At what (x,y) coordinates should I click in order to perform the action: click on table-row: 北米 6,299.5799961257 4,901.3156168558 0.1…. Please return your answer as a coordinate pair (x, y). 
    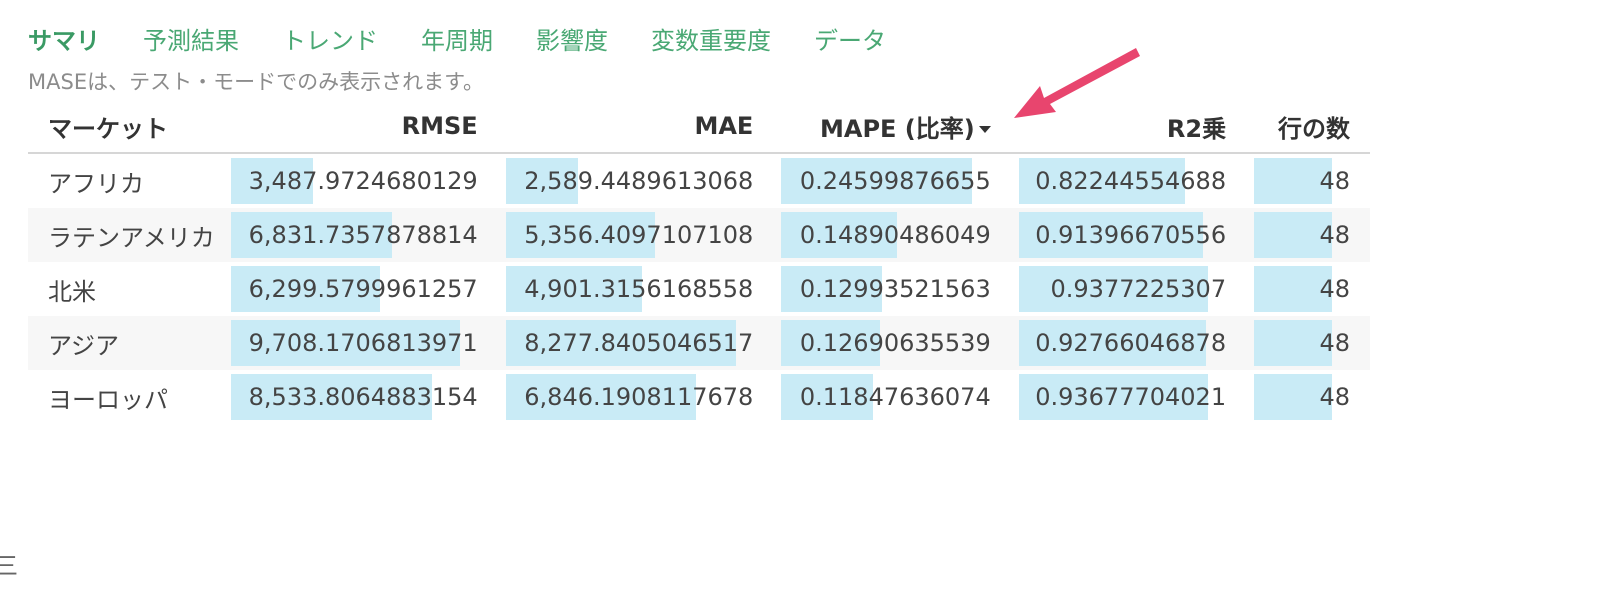
    Looking at the image, I should click on (699, 289).